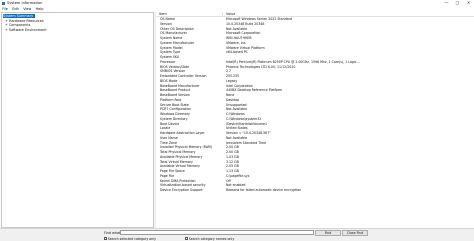 The image size is (474, 241). Describe the element at coordinates (217, 232) in the screenshot. I see `find-input` at that location.